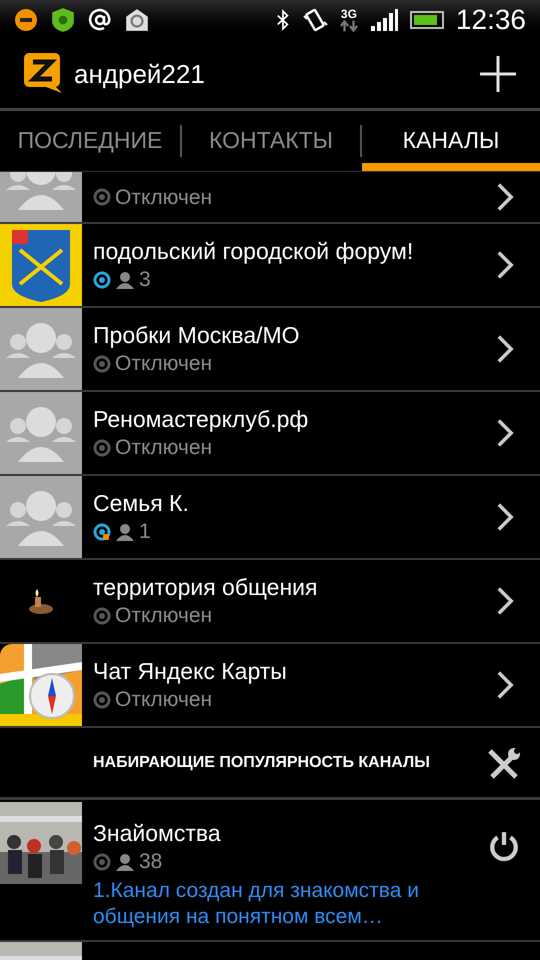 The image size is (540, 960). What do you see at coordinates (270, 350) in the screenshot?
I see `channel-row: Пробки Москва/МО Отключен` at bounding box center [270, 350].